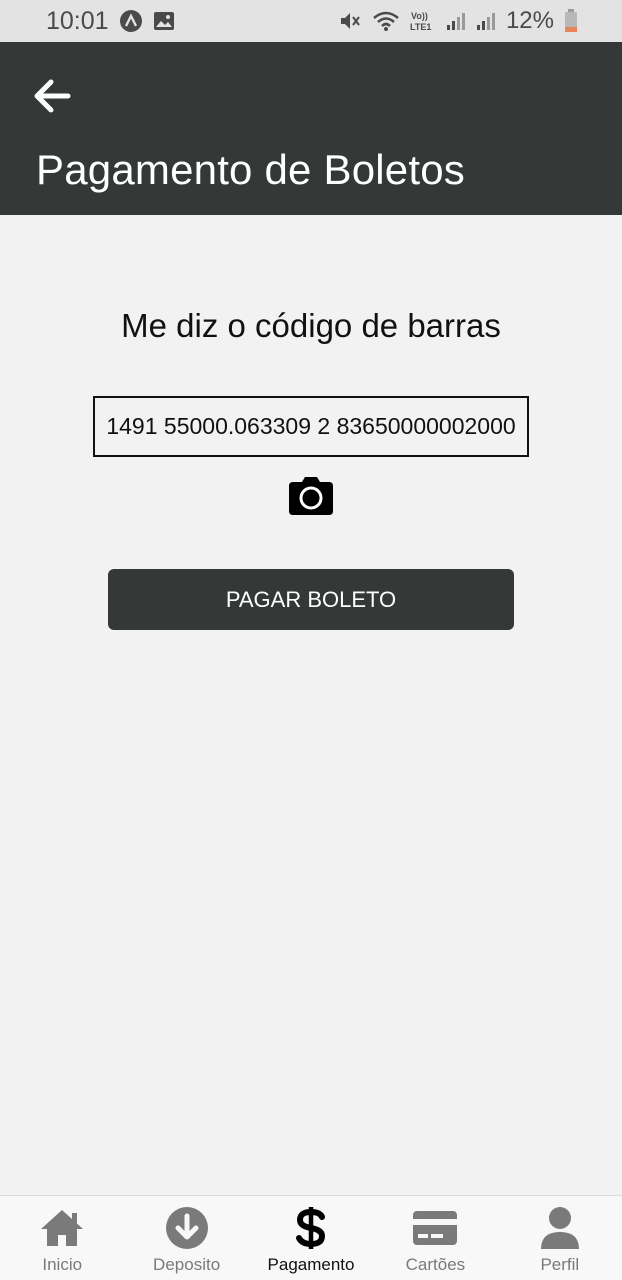  I want to click on page-title: Pagamento de Boletos, so click(250, 169).